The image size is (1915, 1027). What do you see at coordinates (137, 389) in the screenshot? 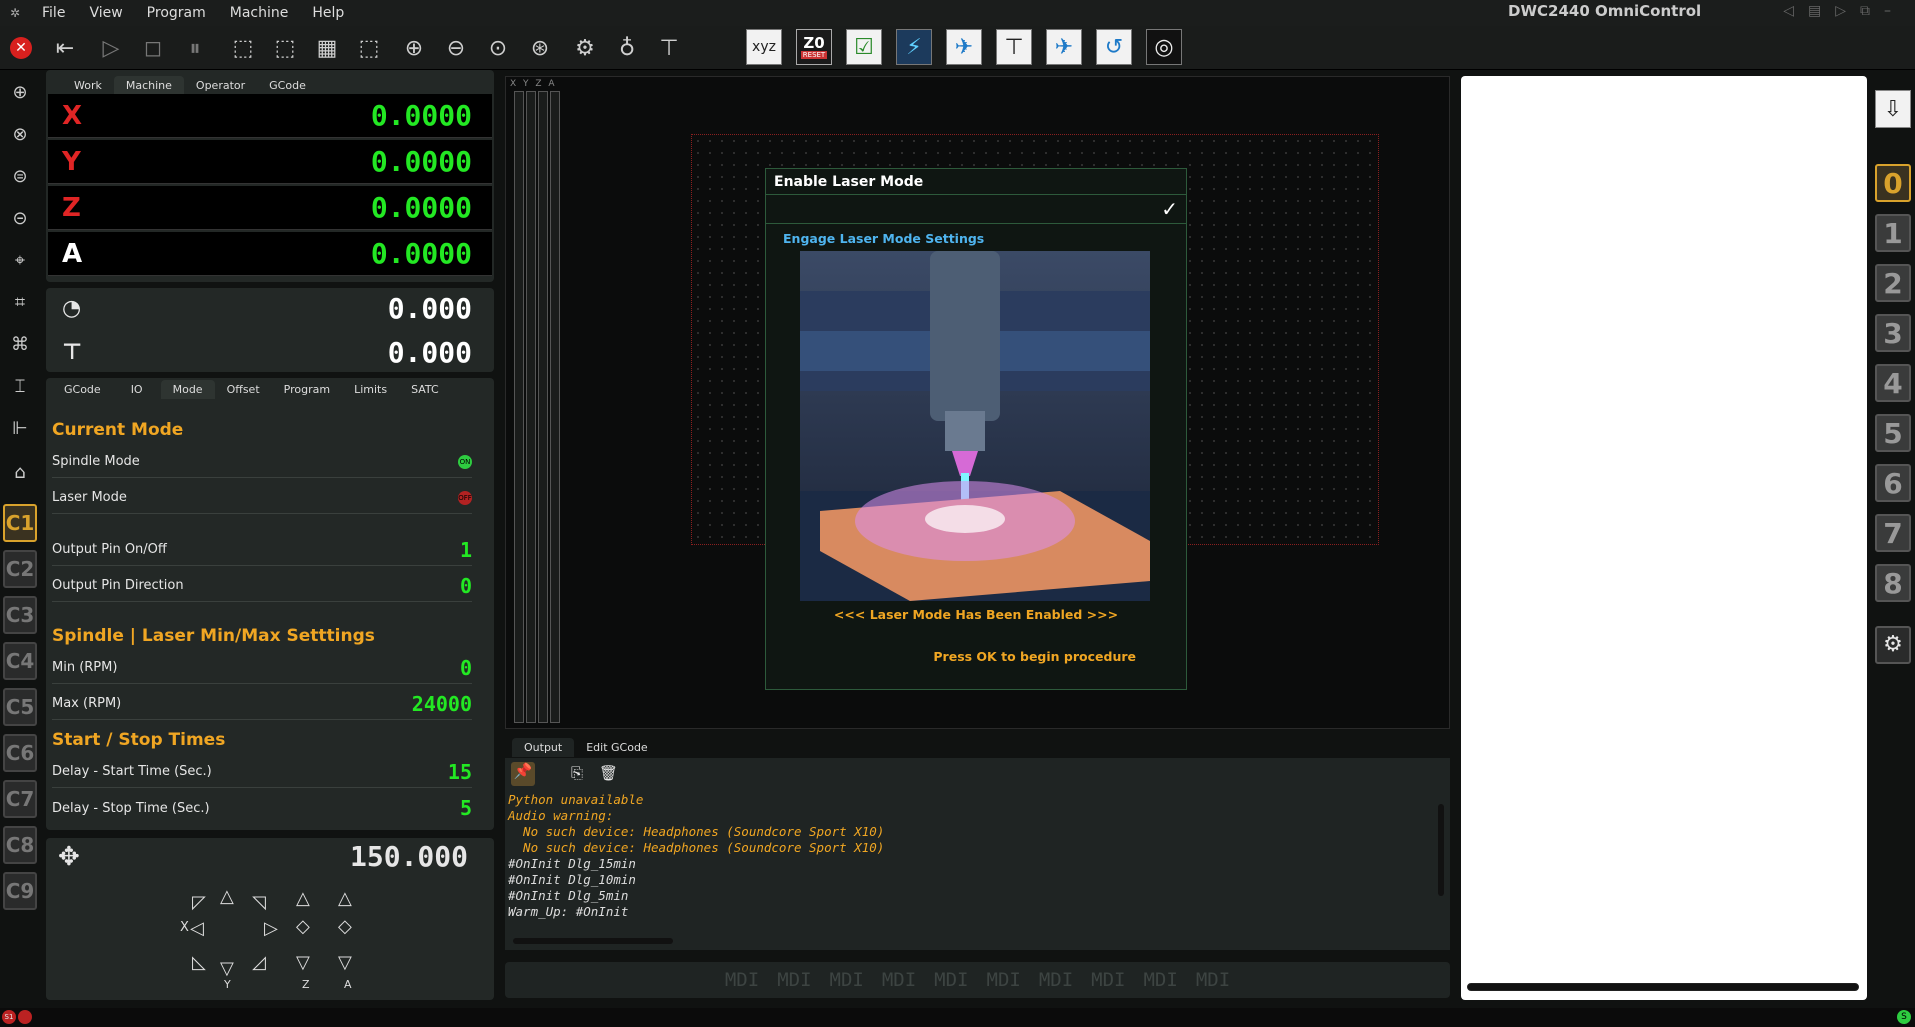
I see `tab-io: IO` at bounding box center [137, 389].